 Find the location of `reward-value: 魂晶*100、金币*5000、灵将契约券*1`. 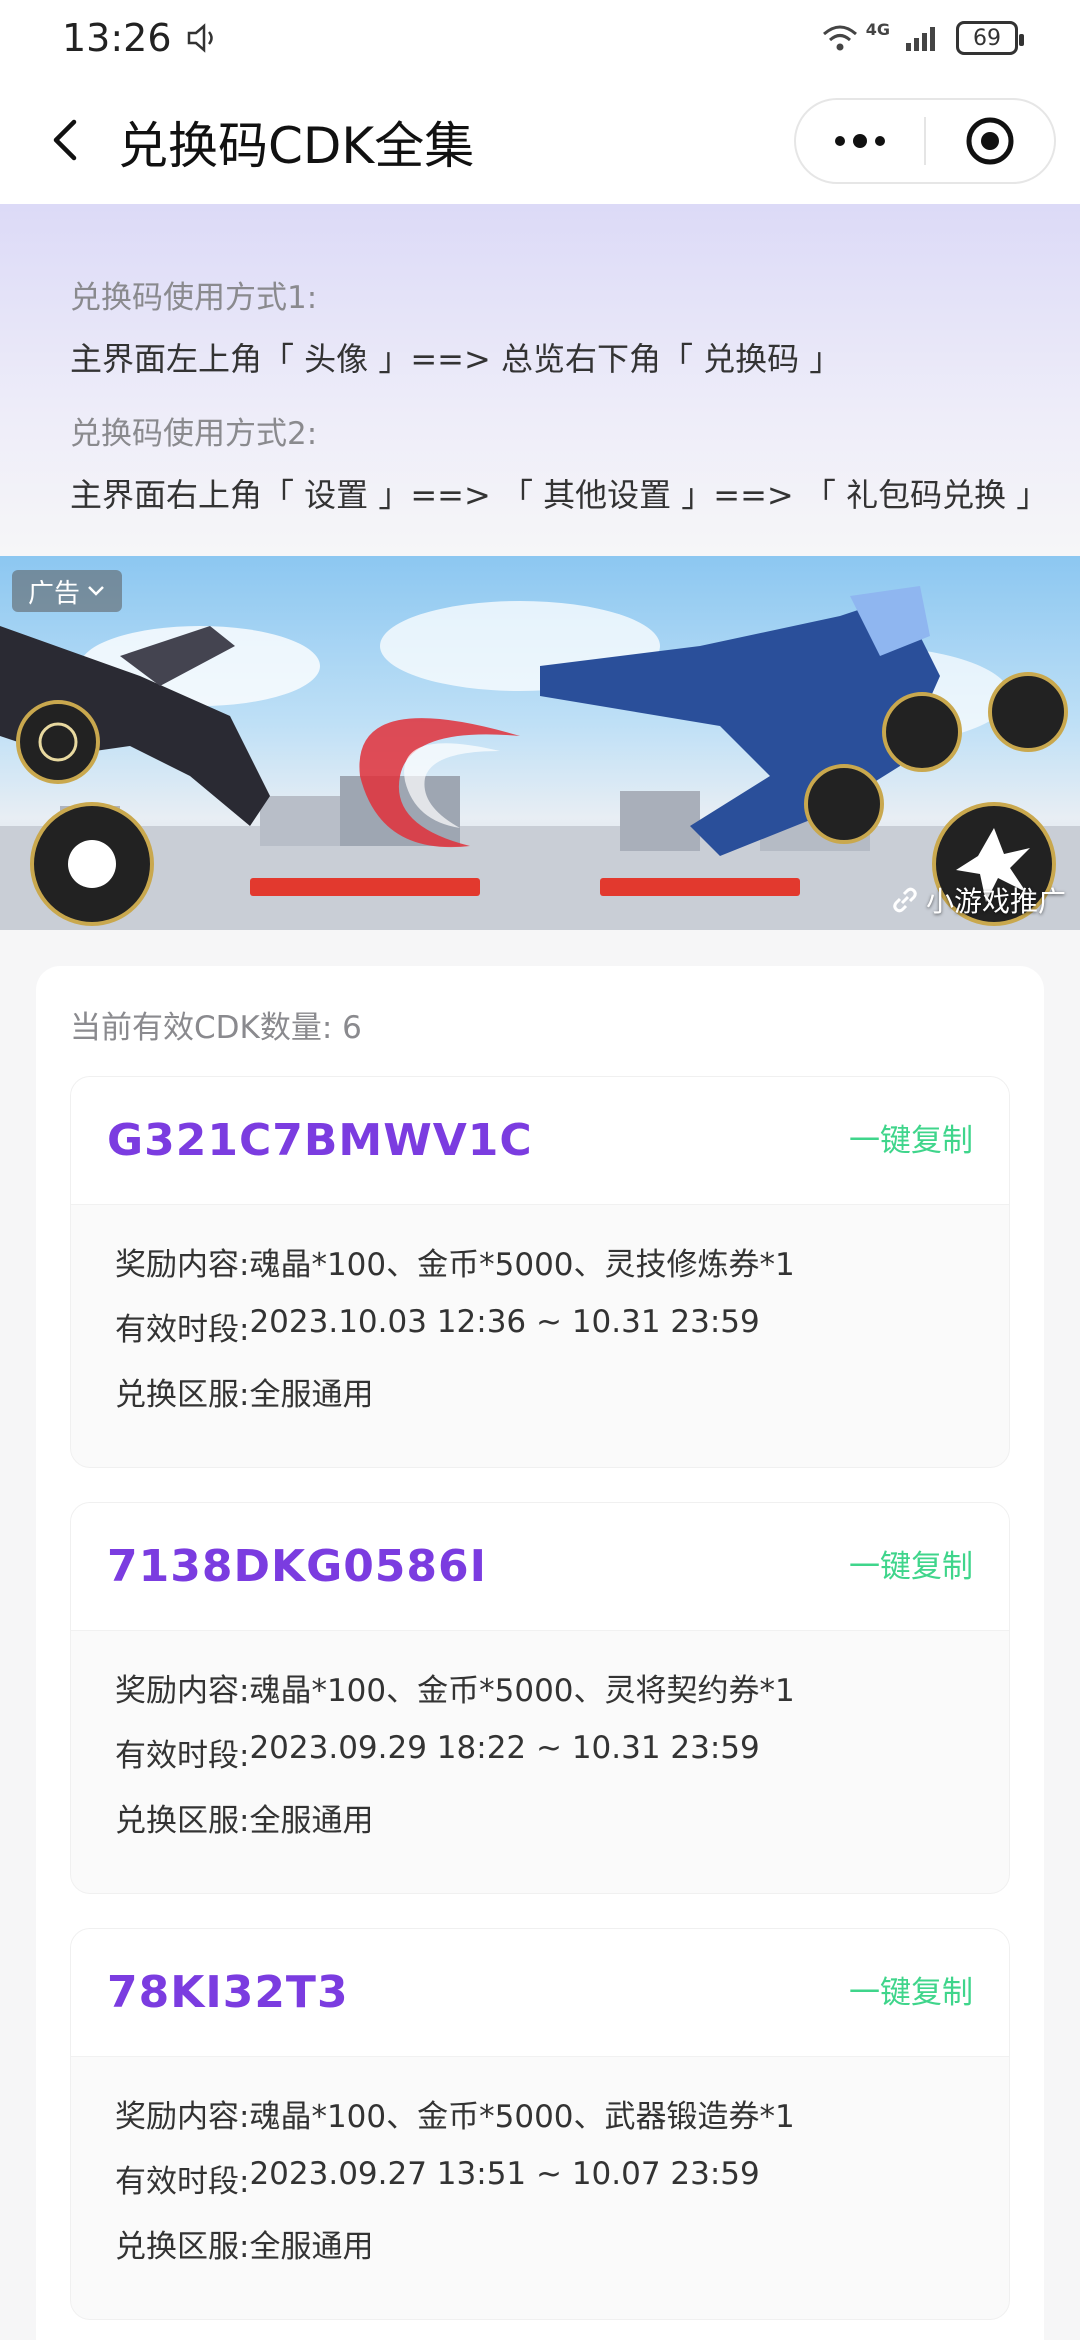

reward-value: 魂晶*100、金币*5000、灵将契约券*1 is located at coordinates (522, 1691).